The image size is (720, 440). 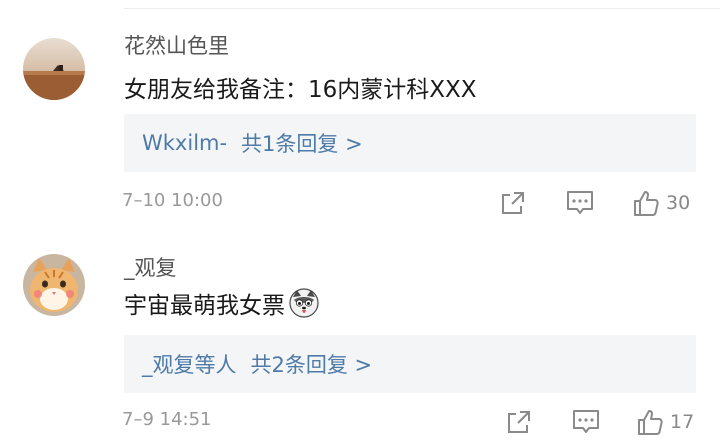 What do you see at coordinates (410, 203) in the screenshot?
I see `comment-meta-row: 7–10 10:00 30` at bounding box center [410, 203].